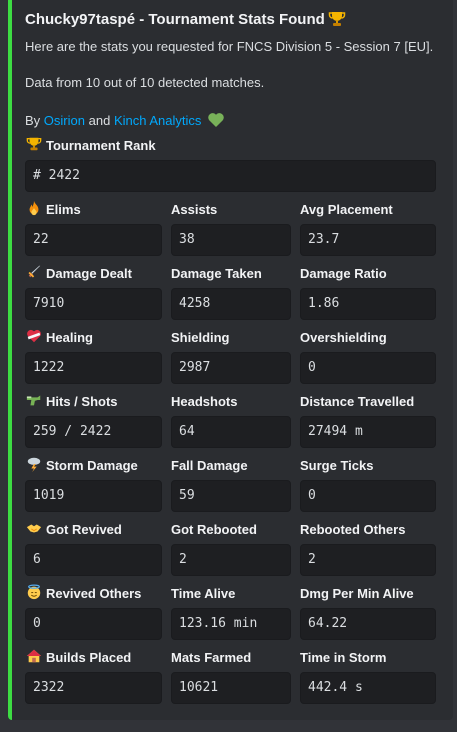 The image size is (457, 732). I want to click on rebooted-others-label-text: Rebooted Others, so click(353, 529).